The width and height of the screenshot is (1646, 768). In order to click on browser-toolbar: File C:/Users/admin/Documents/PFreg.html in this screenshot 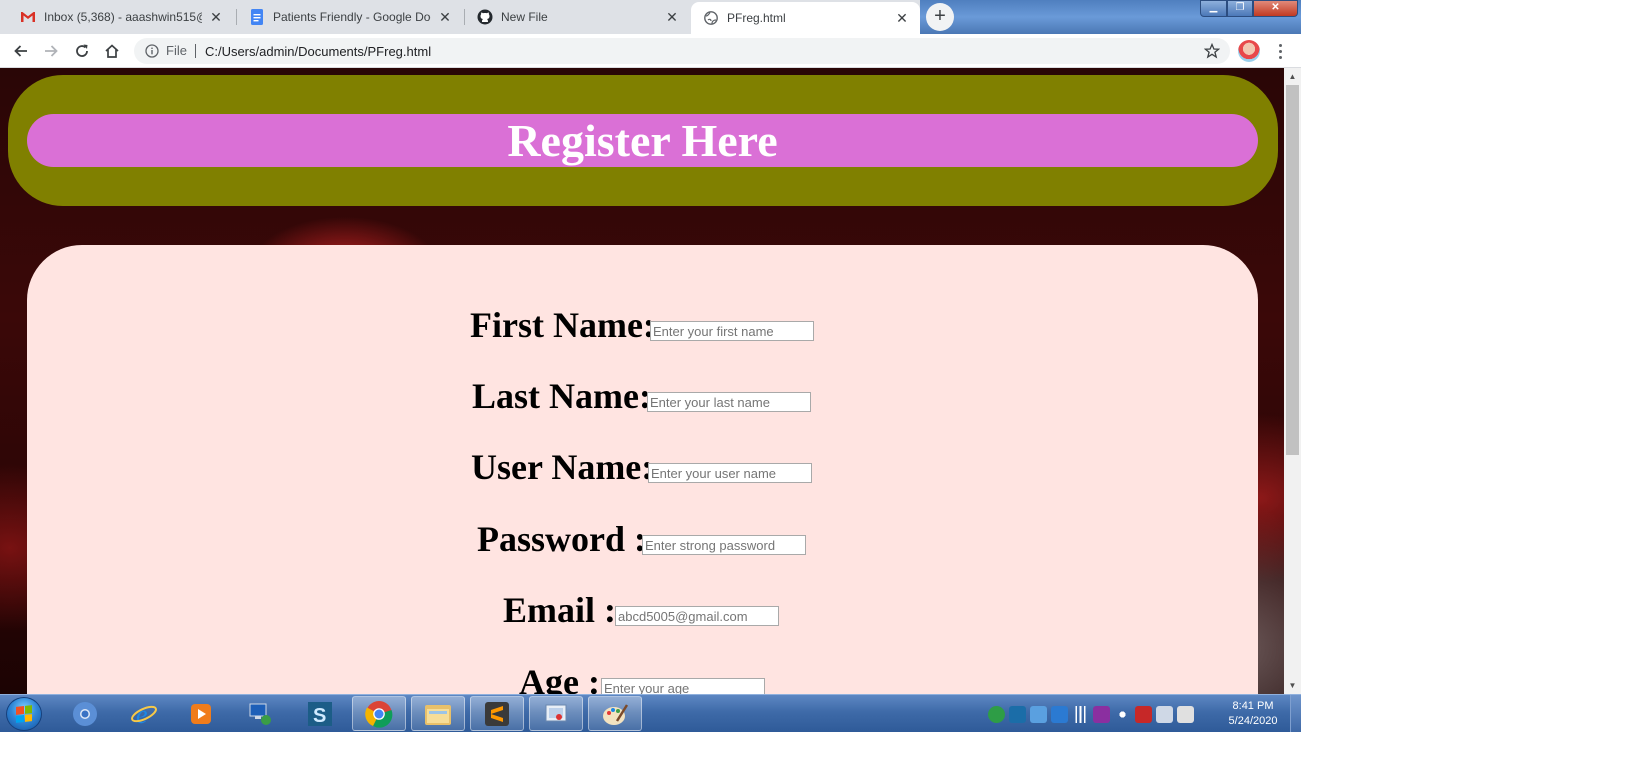, I will do `click(650, 51)`.